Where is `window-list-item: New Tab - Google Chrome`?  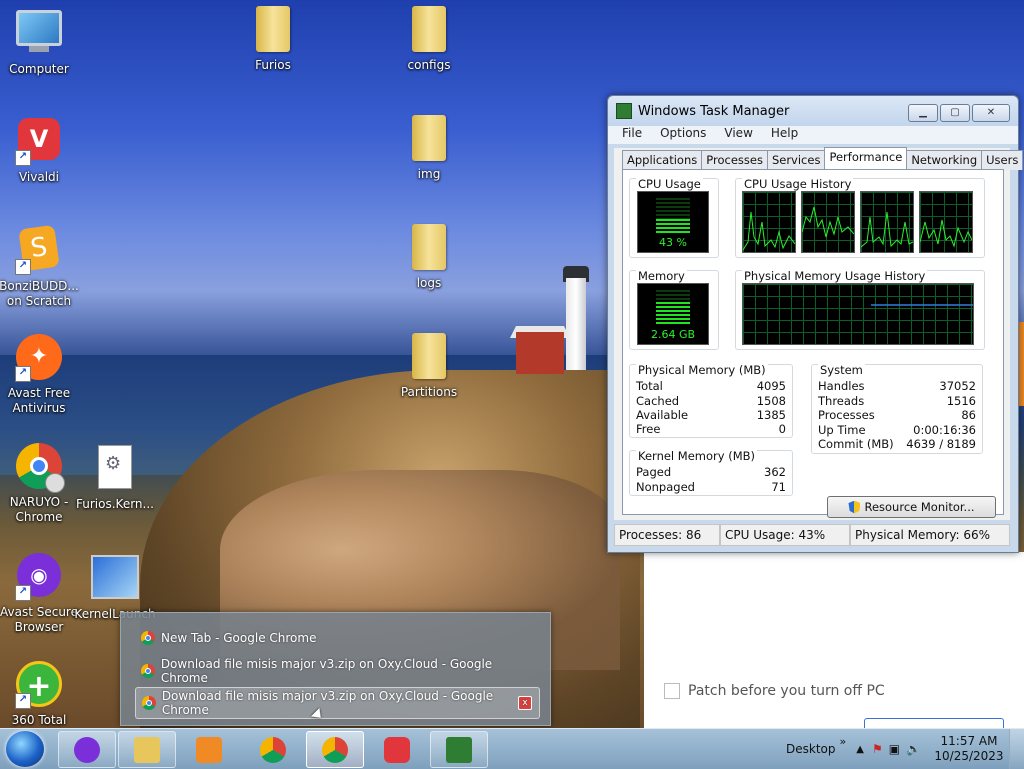
window-list-item: New Tab - Google Chrome is located at coordinates (336, 638).